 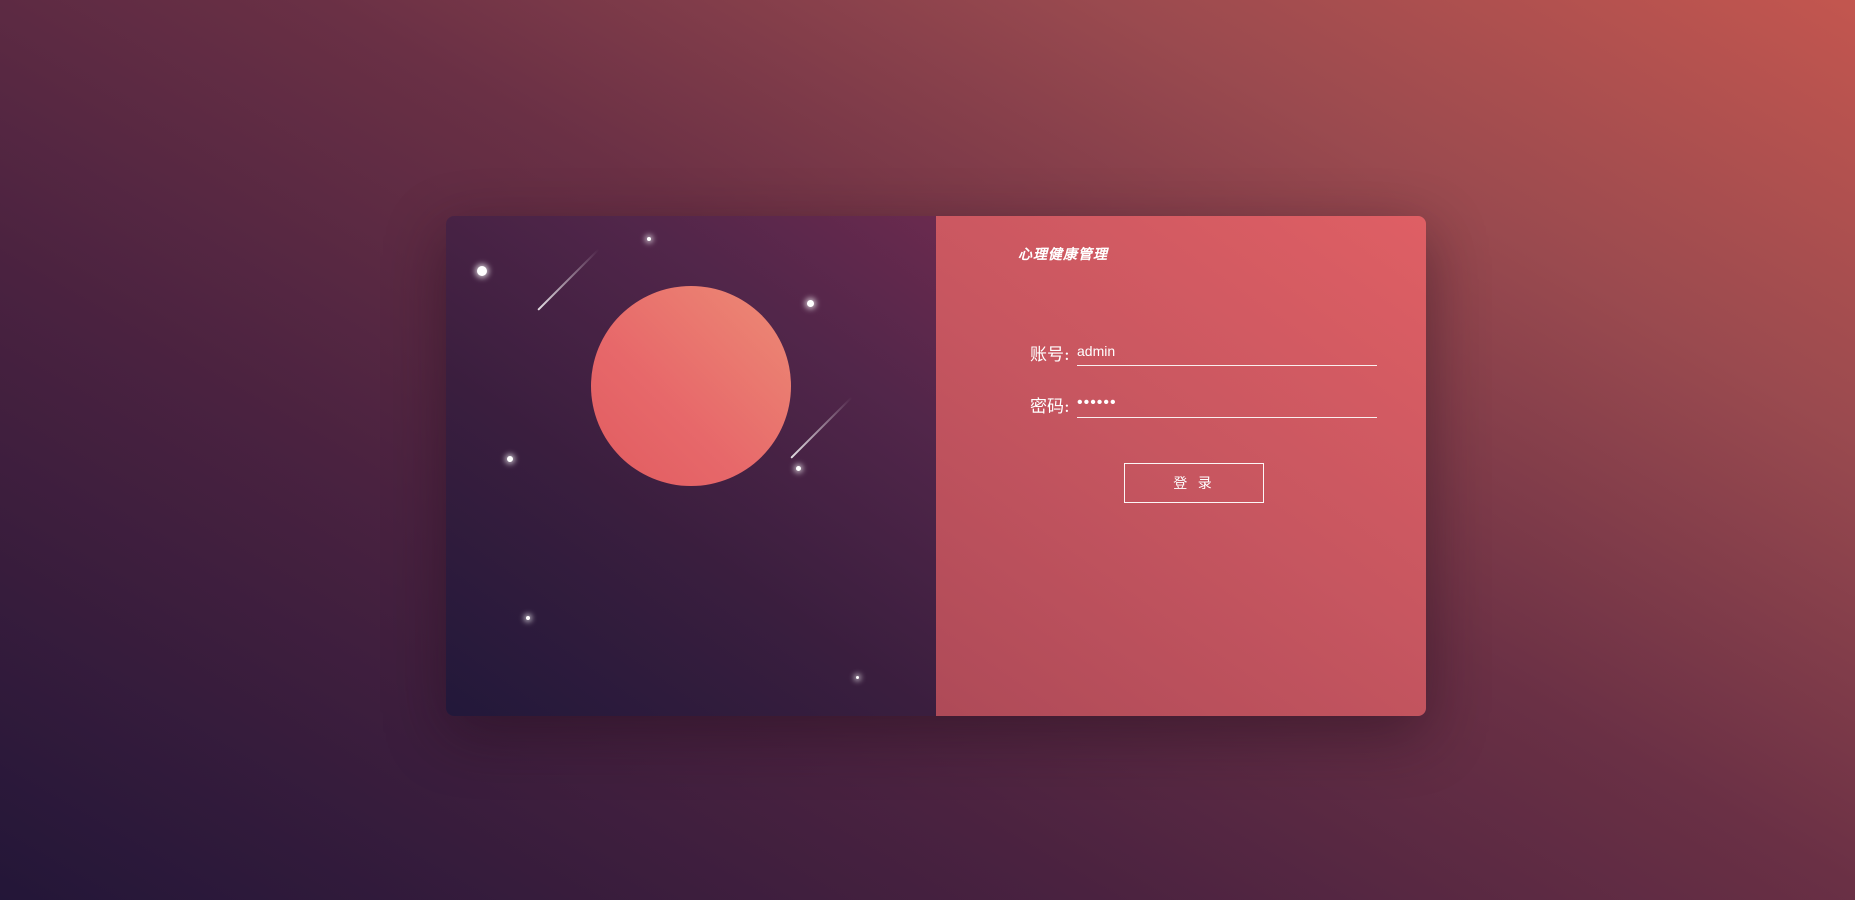 What do you see at coordinates (1063, 255) in the screenshot?
I see `app-title: 心理健康管理` at bounding box center [1063, 255].